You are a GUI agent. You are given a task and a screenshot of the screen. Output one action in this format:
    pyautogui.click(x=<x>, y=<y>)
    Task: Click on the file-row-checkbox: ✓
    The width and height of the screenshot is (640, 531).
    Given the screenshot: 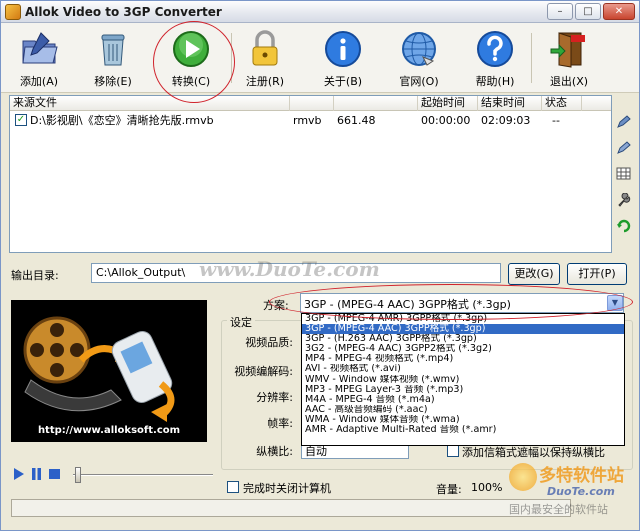 What is the action you would take?
    pyautogui.click(x=21, y=120)
    